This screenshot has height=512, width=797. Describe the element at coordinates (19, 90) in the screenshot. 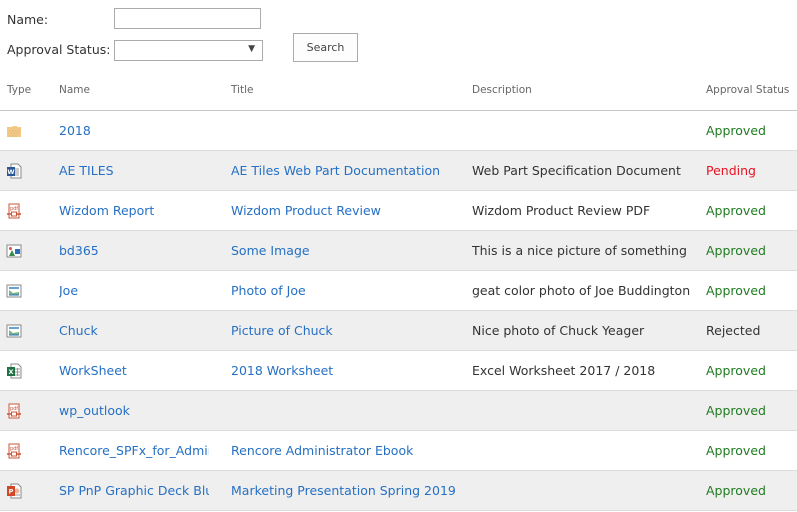

I see `header-type: Type` at that location.